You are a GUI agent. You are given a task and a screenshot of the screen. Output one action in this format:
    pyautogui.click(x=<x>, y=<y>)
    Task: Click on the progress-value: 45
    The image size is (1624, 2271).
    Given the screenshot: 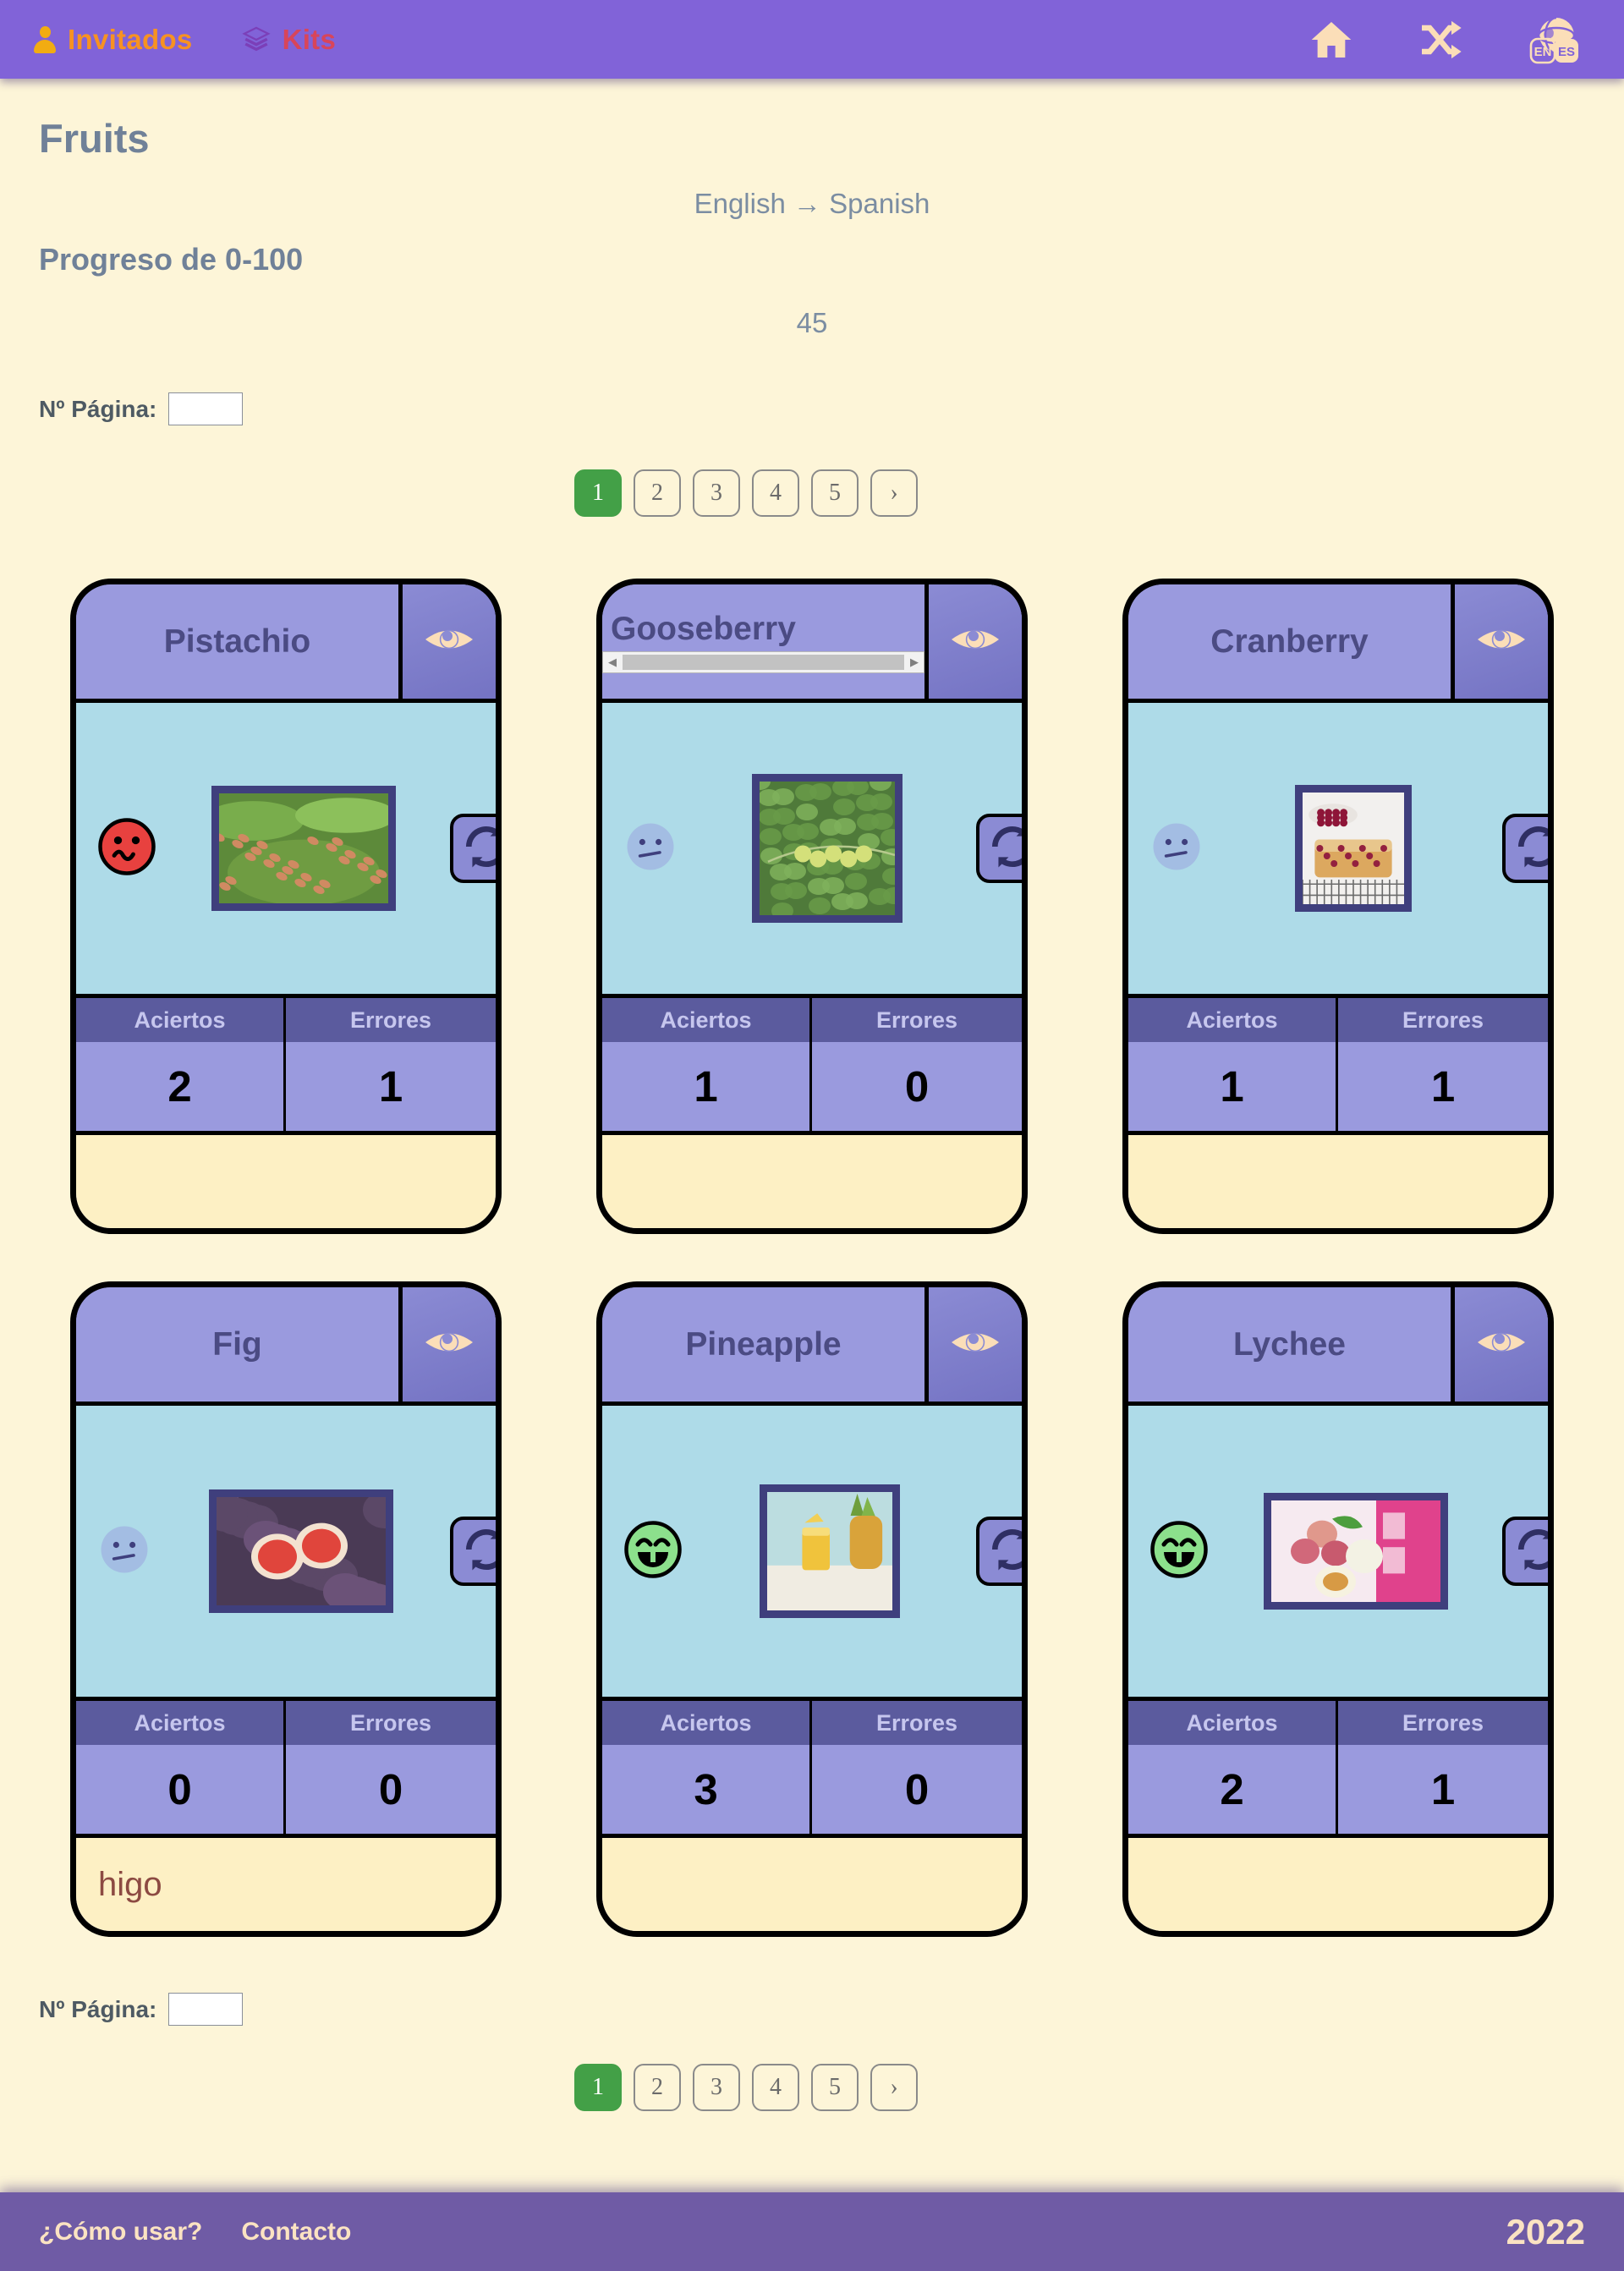 What is the action you would take?
    pyautogui.click(x=812, y=322)
    